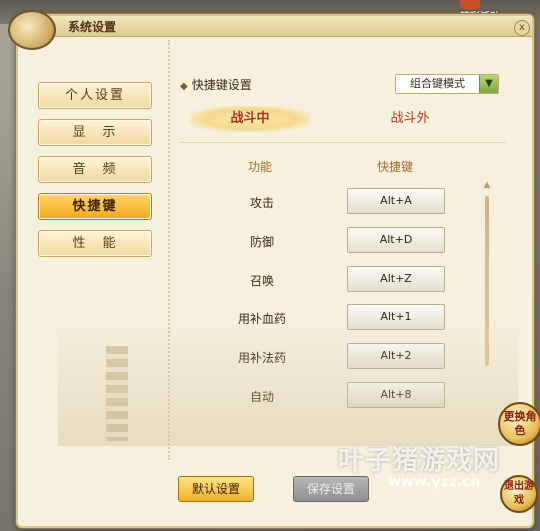 This screenshot has width=540, height=531. What do you see at coordinates (261, 203) in the screenshot?
I see `row-function-label: 攻击` at bounding box center [261, 203].